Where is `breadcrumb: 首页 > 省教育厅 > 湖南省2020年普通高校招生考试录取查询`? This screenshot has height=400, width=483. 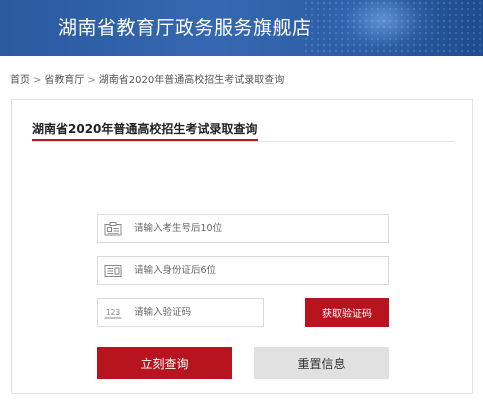
breadcrumb: 首页 > 省教育厅 > 湖南省2020年普通高校招生考试录取查询 is located at coordinates (147, 78).